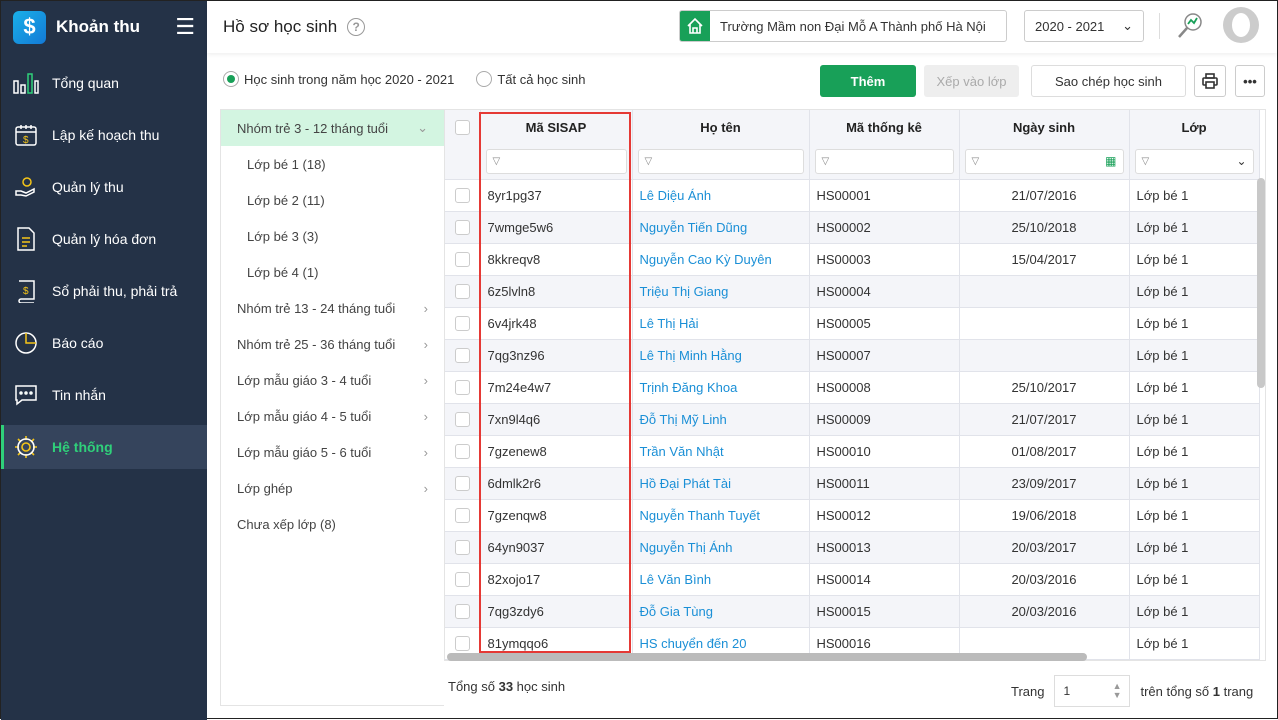  Describe the element at coordinates (332, 488) in the screenshot. I see `tree-group: Lớp ghép ›` at that location.